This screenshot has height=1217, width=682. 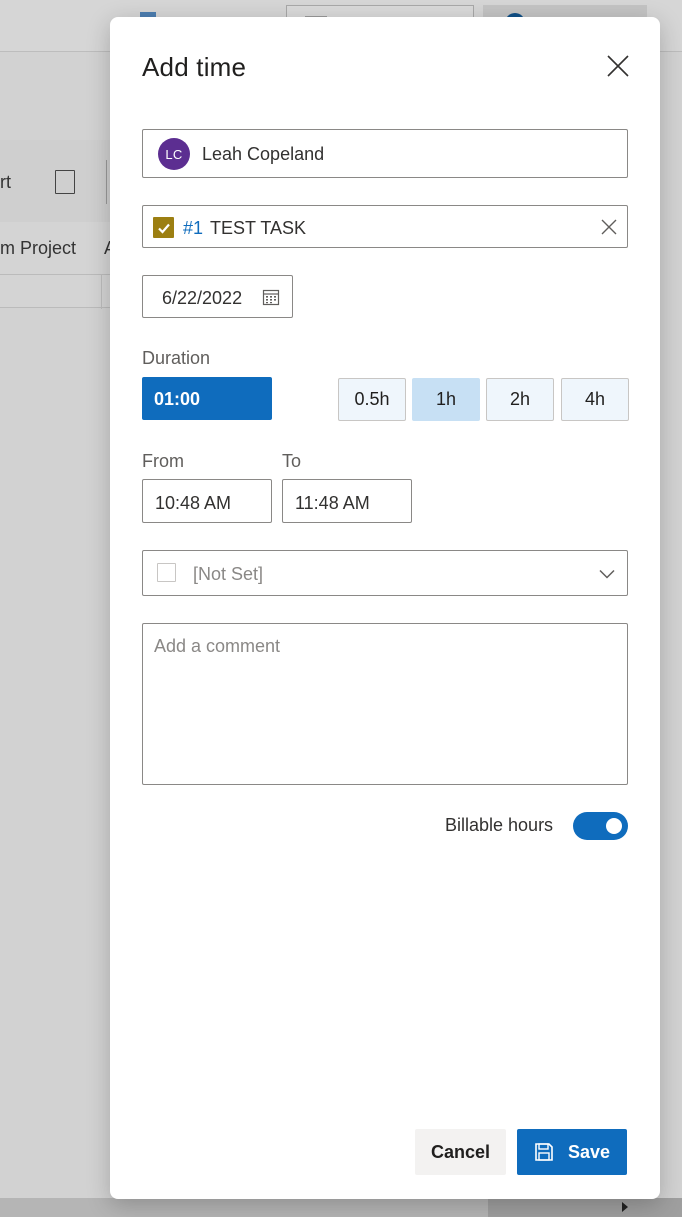 What do you see at coordinates (163, 227) in the screenshot?
I see `task-type-icon` at bounding box center [163, 227].